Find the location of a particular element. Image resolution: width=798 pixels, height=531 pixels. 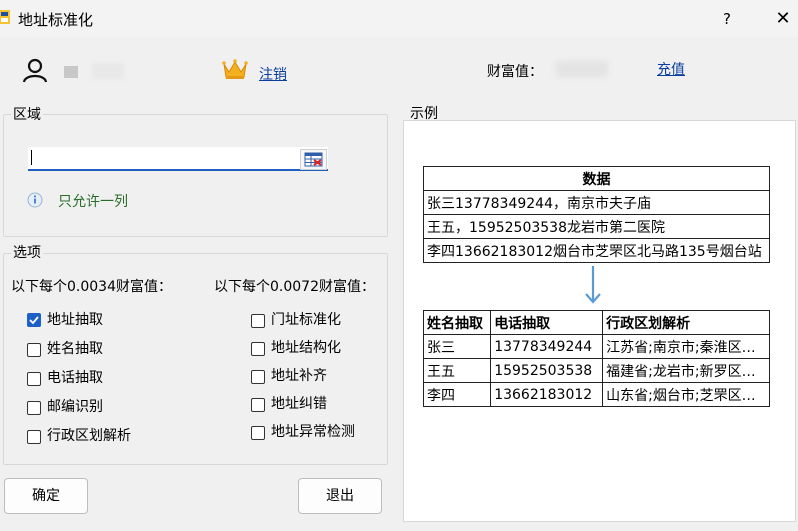

label-door-standardize: 门址标准化 is located at coordinates (306, 319).